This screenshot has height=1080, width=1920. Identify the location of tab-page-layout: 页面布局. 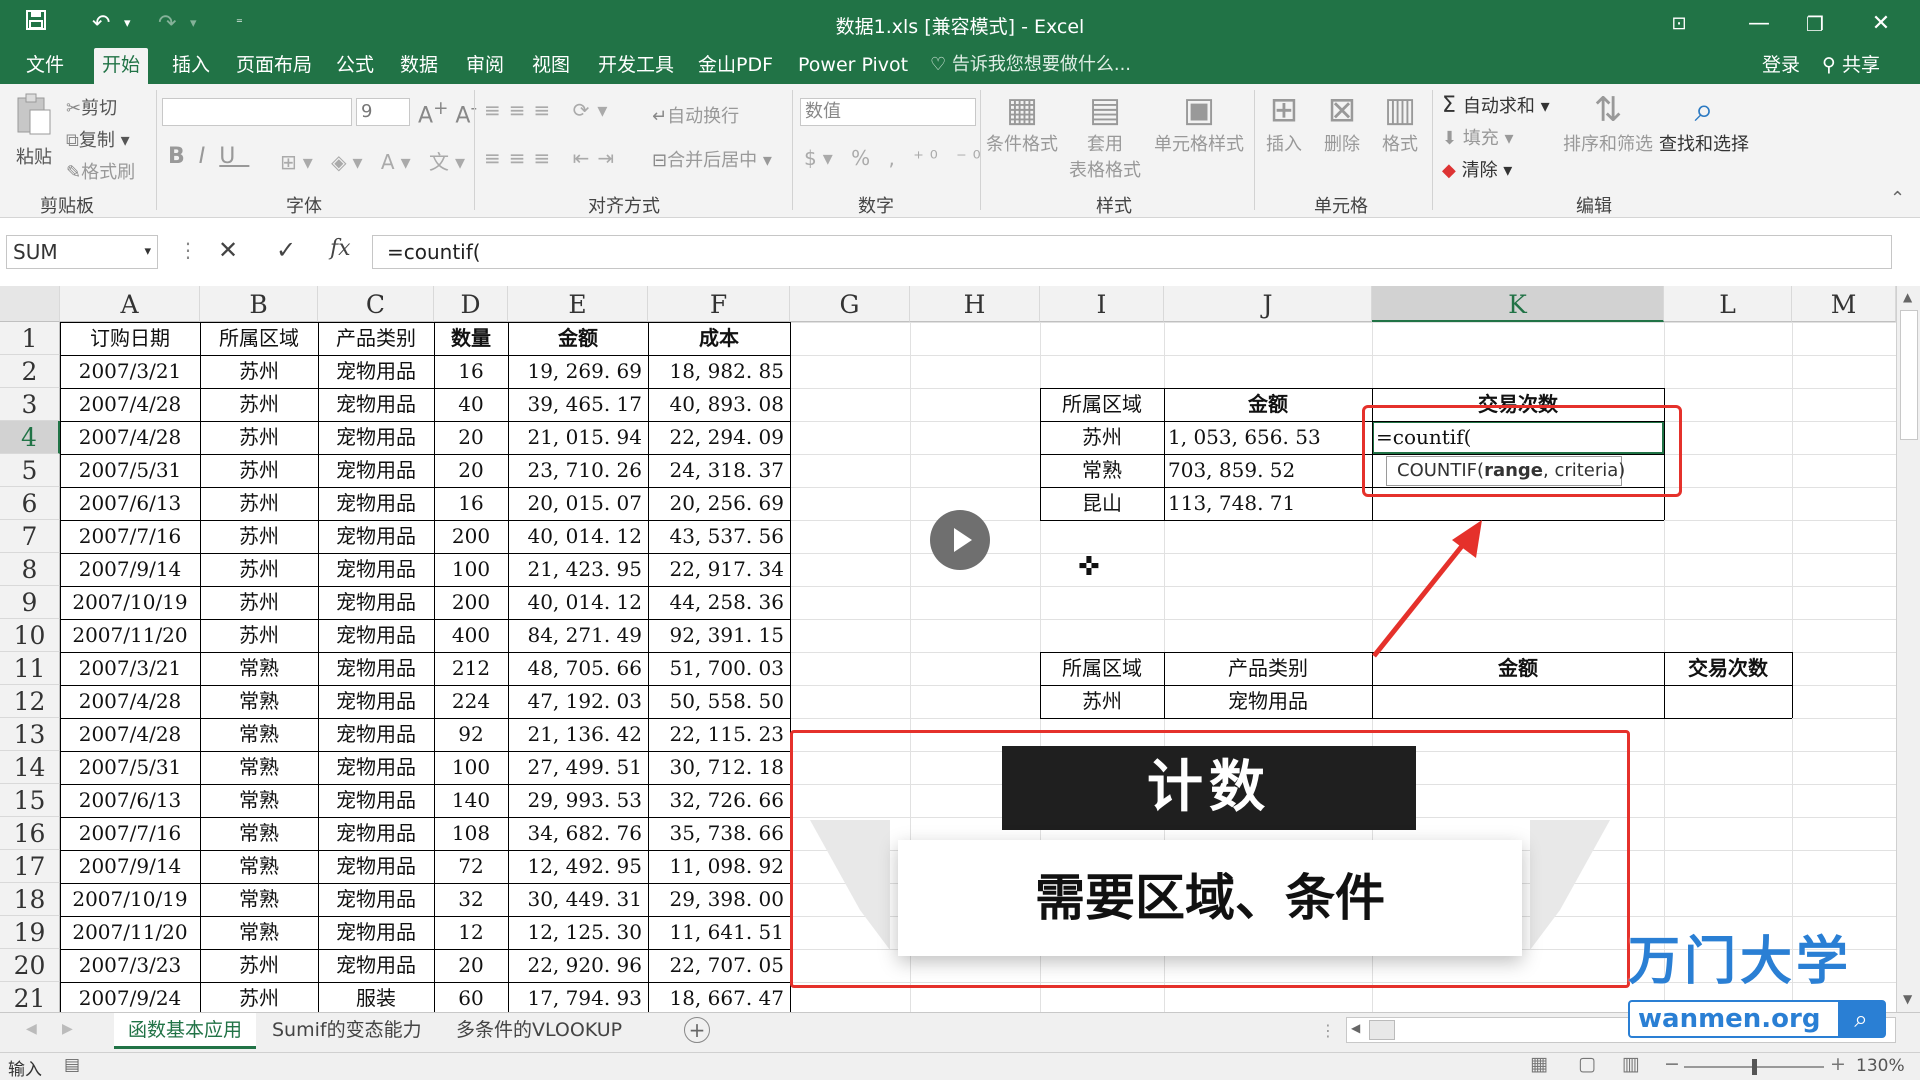
(274, 66).